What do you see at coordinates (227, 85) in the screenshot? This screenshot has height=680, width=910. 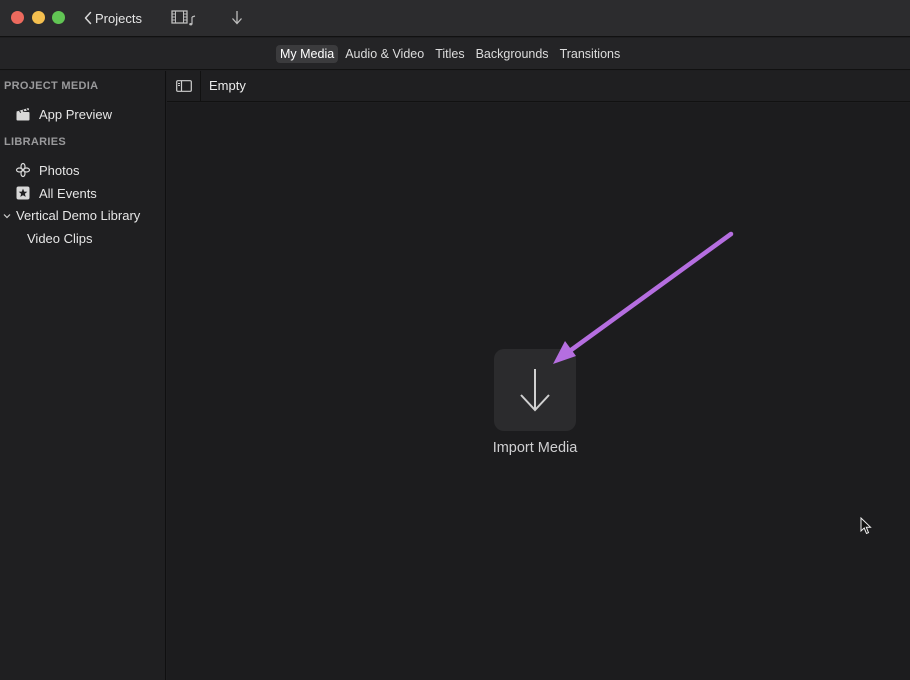 I see `browser-title: Empty` at bounding box center [227, 85].